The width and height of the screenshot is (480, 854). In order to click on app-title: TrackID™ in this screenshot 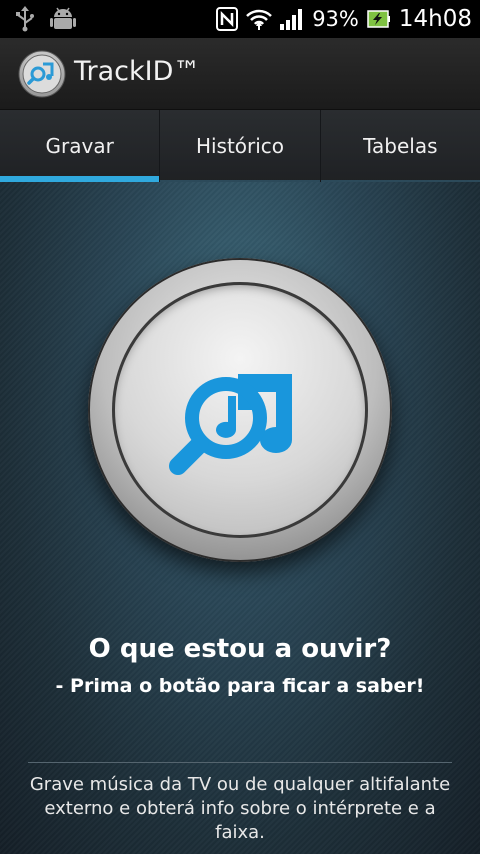, I will do `click(137, 71)`.